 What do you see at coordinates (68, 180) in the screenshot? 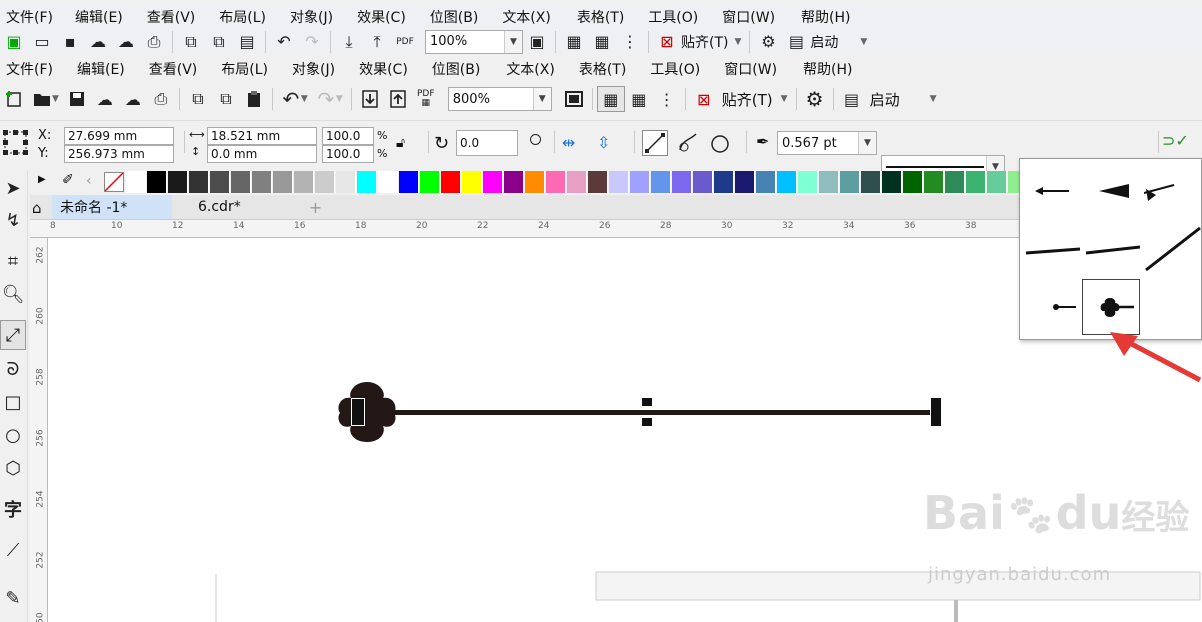
I see `palette-eyedropper-icon: ✐` at bounding box center [68, 180].